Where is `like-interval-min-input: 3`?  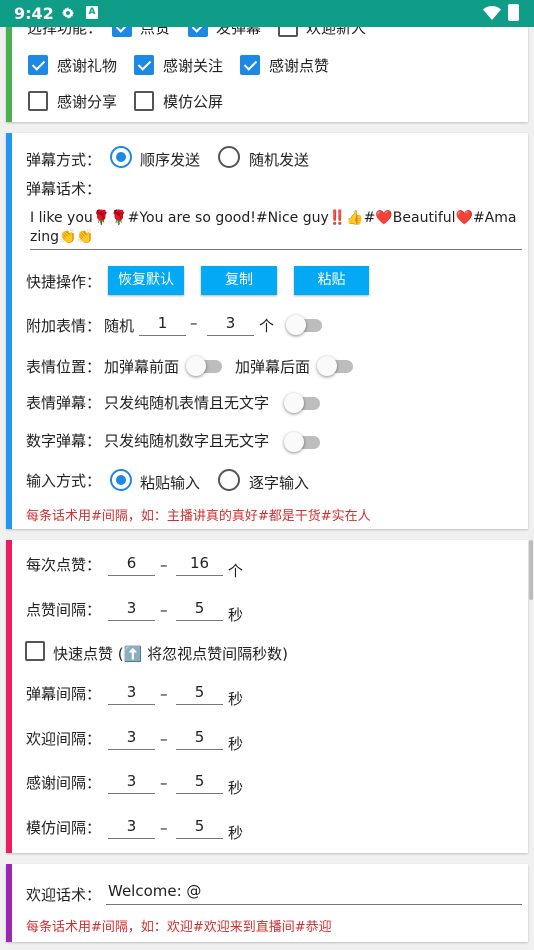 like-interval-min-input: 3 is located at coordinates (131, 609).